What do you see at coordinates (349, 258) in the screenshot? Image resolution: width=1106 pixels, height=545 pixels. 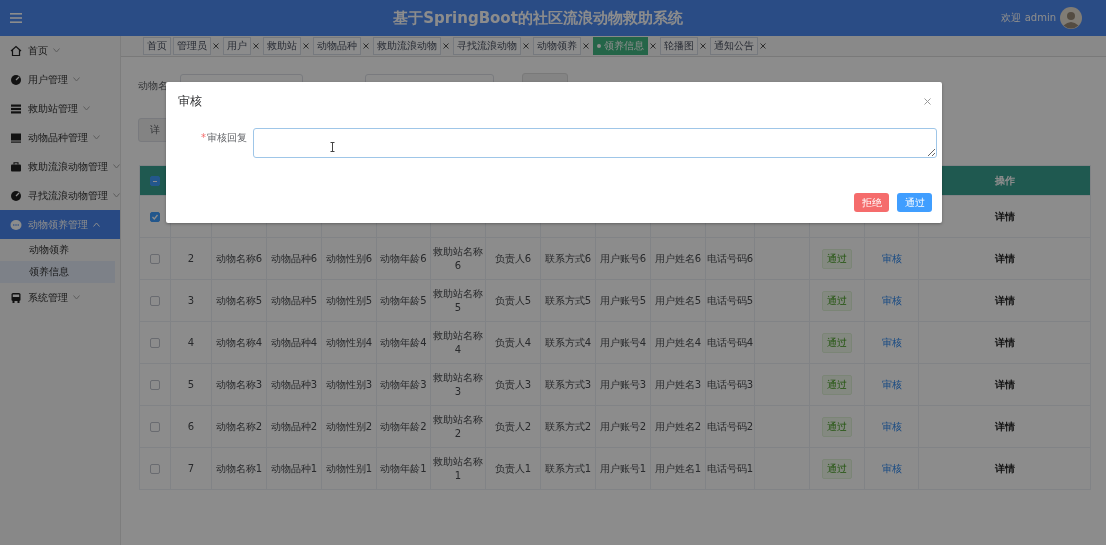 I see `table-cell: 动物性别6` at bounding box center [349, 258].